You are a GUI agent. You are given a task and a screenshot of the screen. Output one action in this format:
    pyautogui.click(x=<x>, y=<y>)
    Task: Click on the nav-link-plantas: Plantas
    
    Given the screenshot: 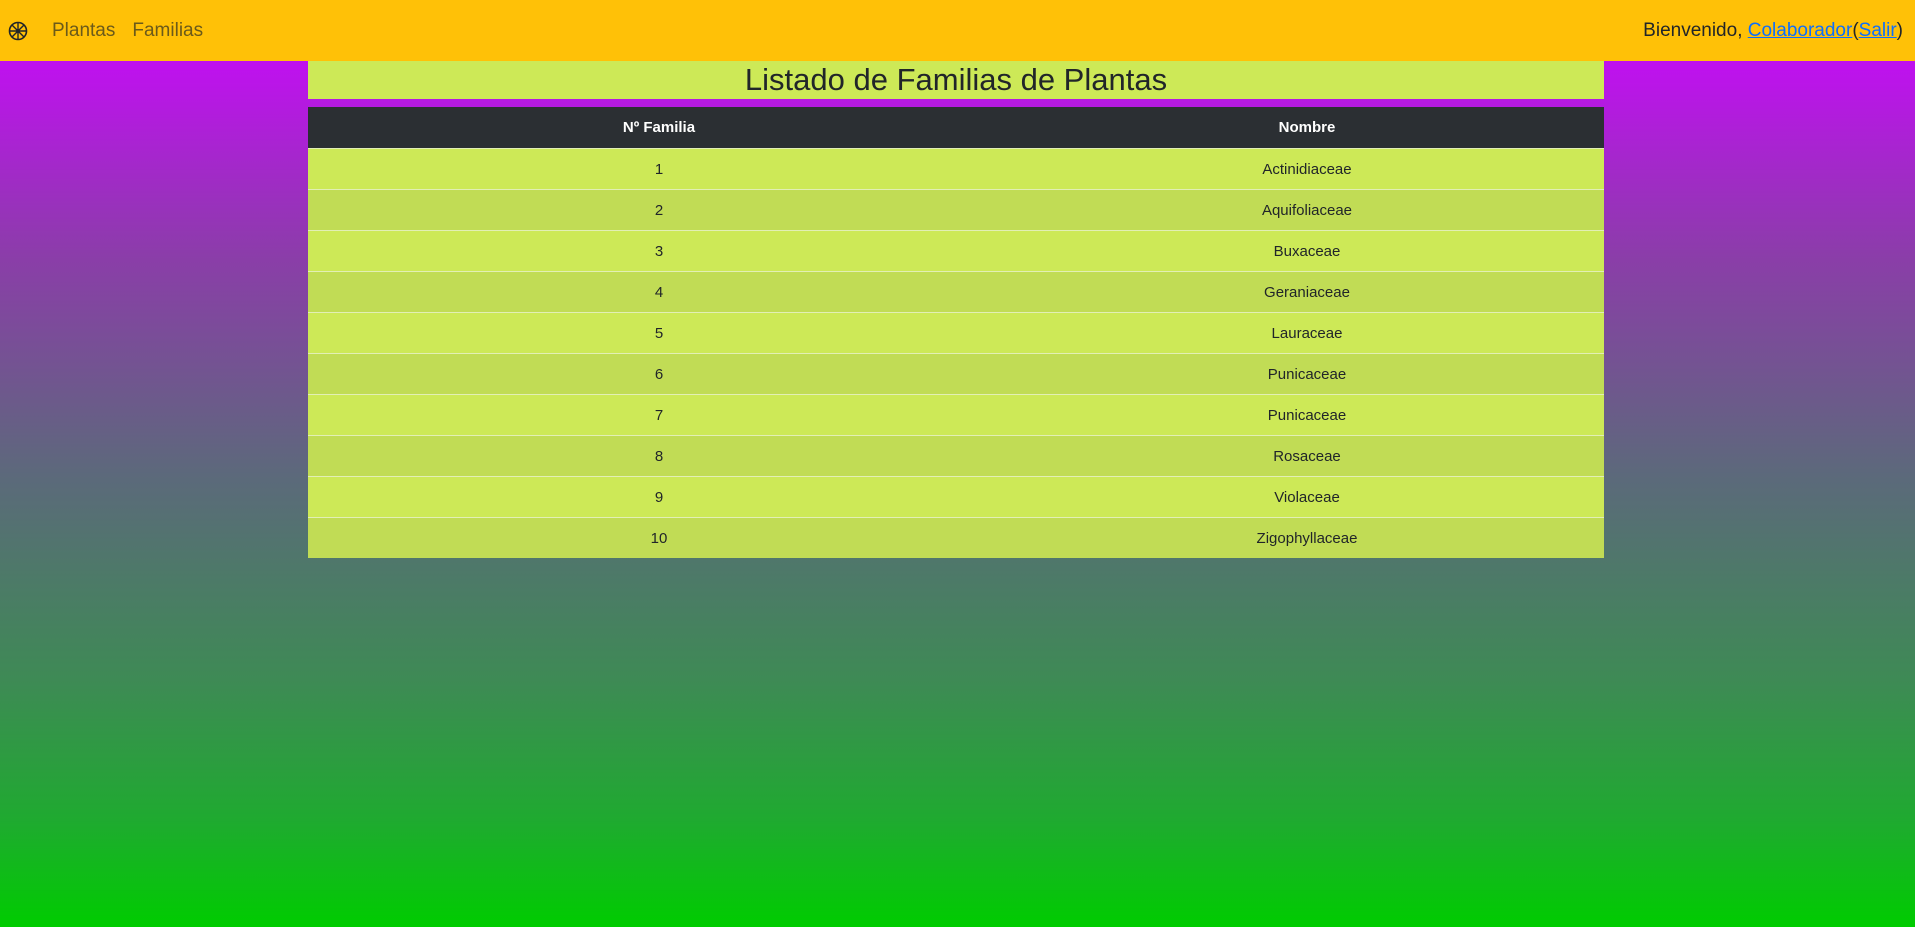 What is the action you would take?
    pyautogui.click(x=83, y=31)
    